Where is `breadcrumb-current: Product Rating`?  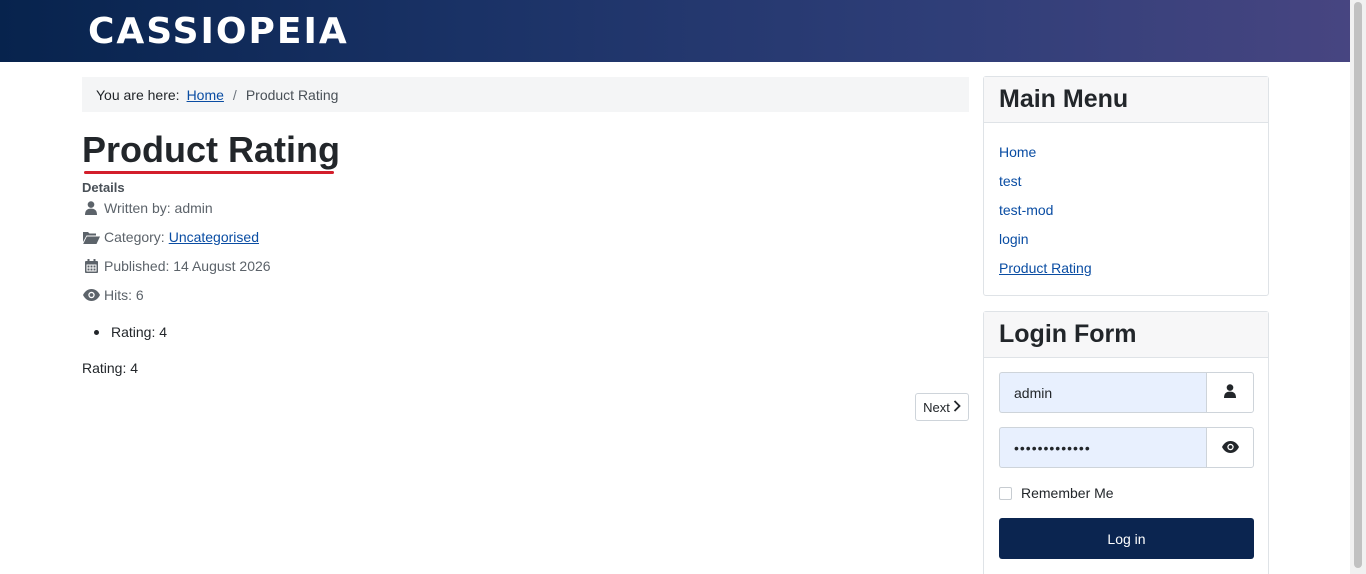 breadcrumb-current: Product Rating is located at coordinates (292, 94).